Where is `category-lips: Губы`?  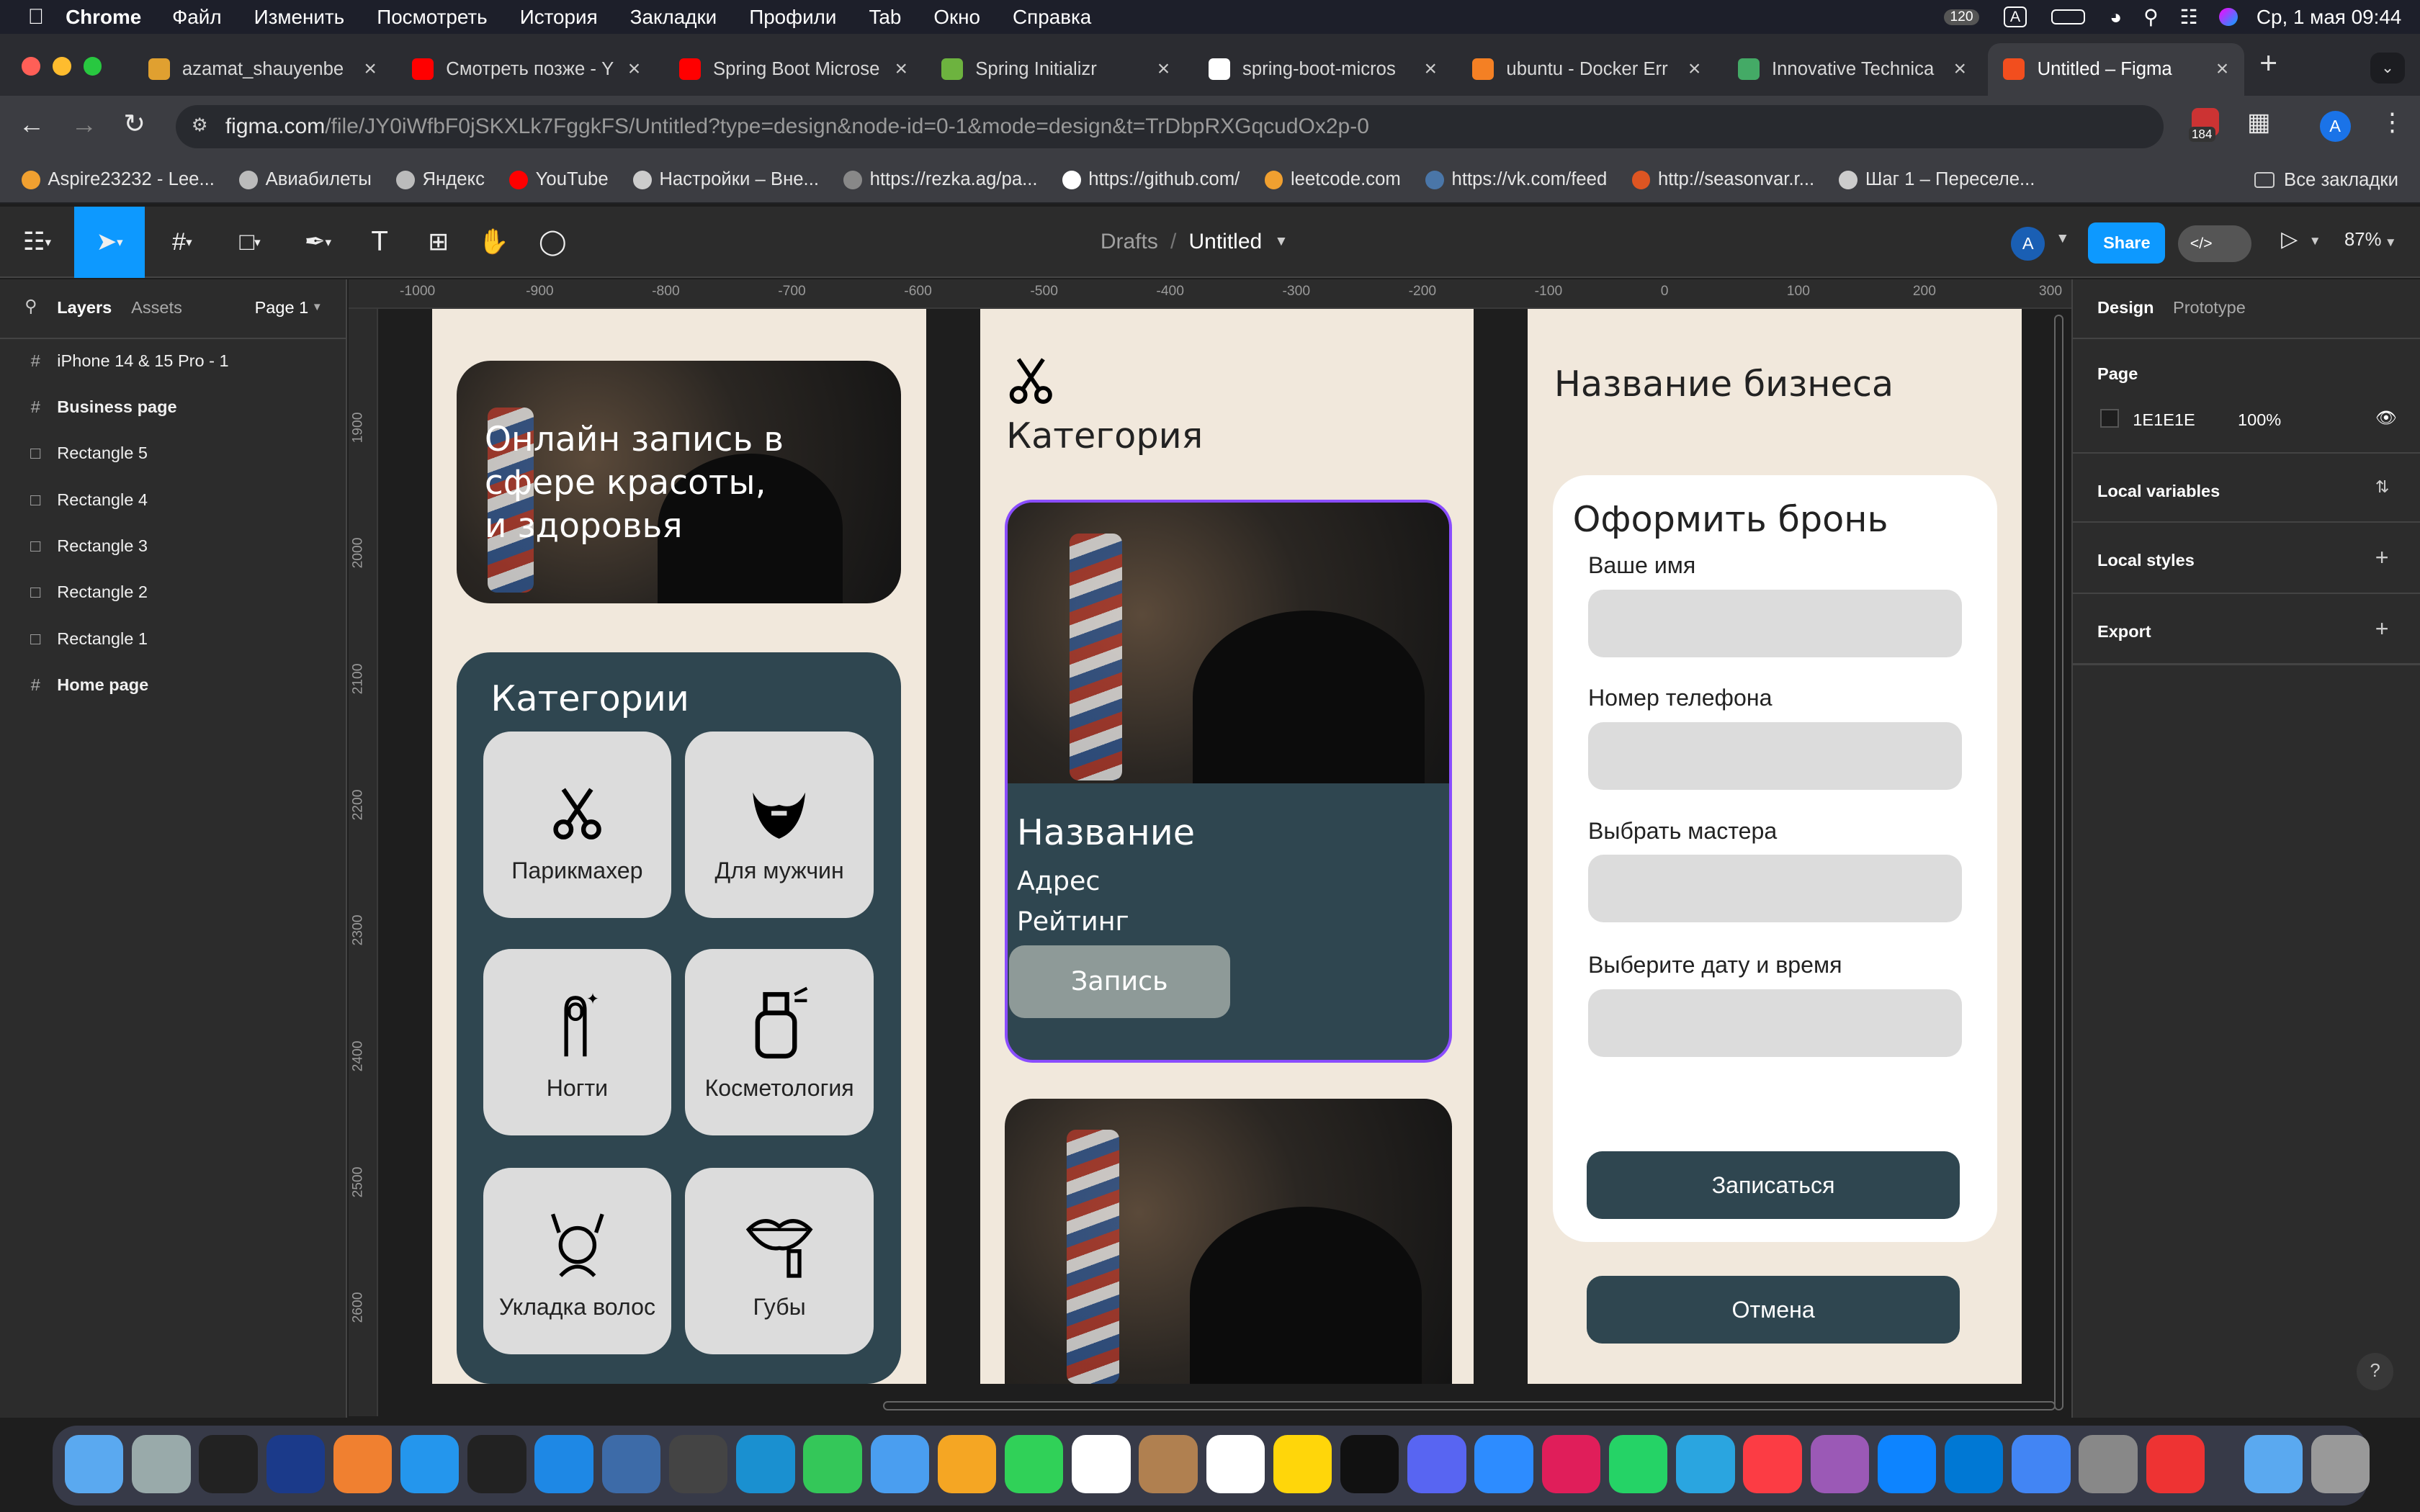
category-lips: Губы is located at coordinates (780, 1261).